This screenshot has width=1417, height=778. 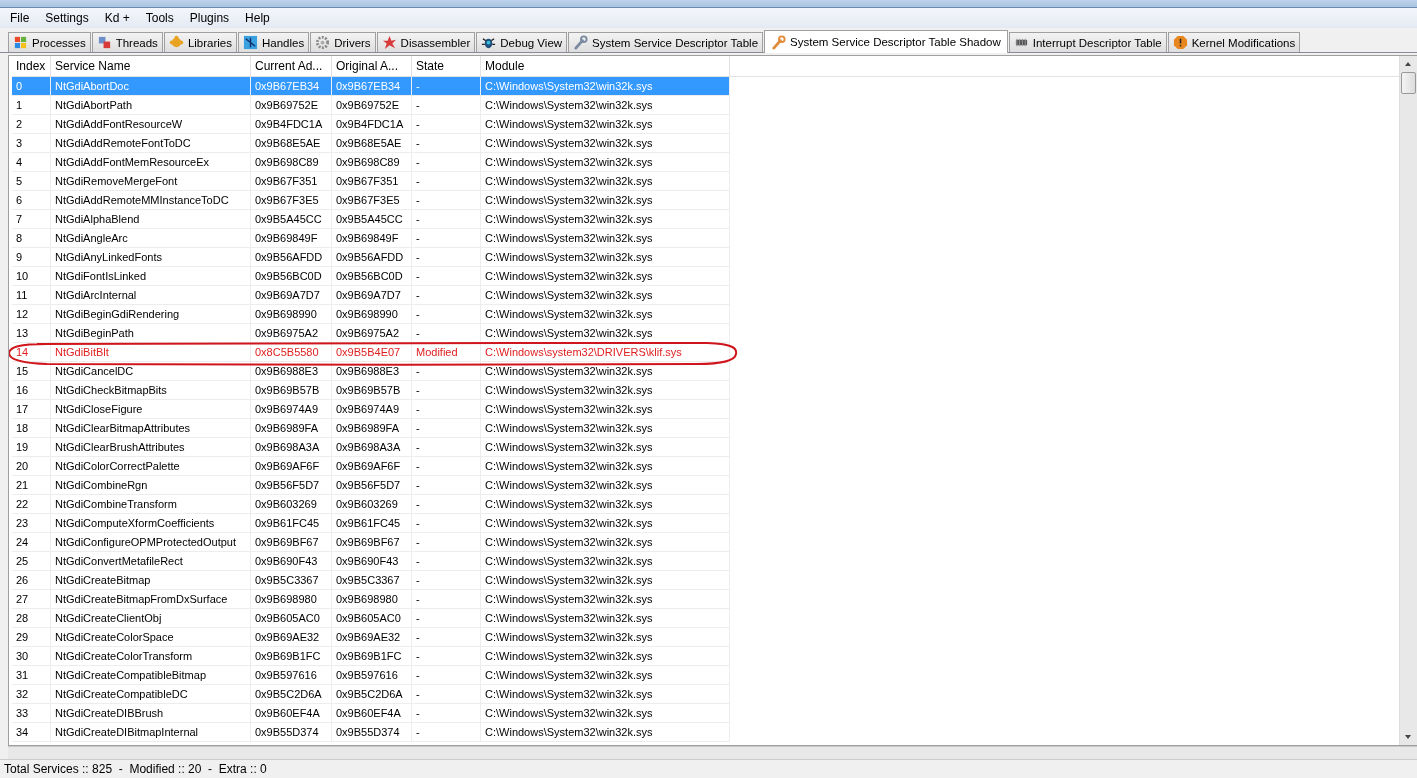 What do you see at coordinates (1234, 42) in the screenshot?
I see `tab: Kernel Modifications` at bounding box center [1234, 42].